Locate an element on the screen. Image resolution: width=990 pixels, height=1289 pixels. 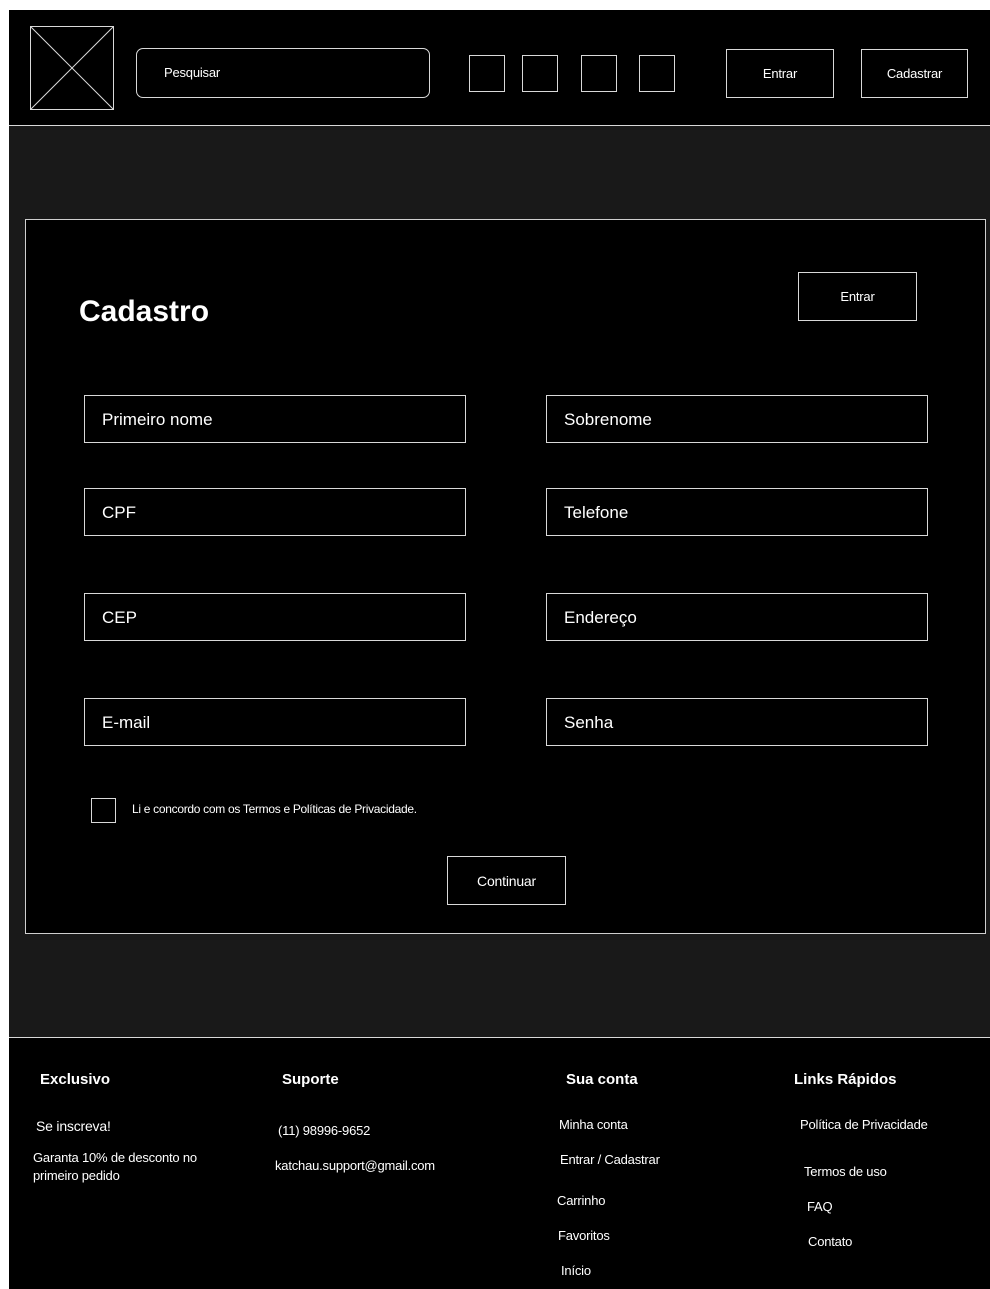
first-name-placeholder: Primeiro nome is located at coordinates (157, 419).